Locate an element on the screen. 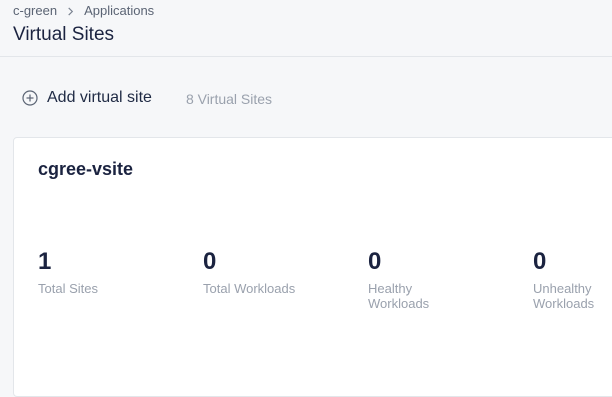 The height and width of the screenshot is (397, 612). stat-label: Healthy Workloads is located at coordinates (399, 296).